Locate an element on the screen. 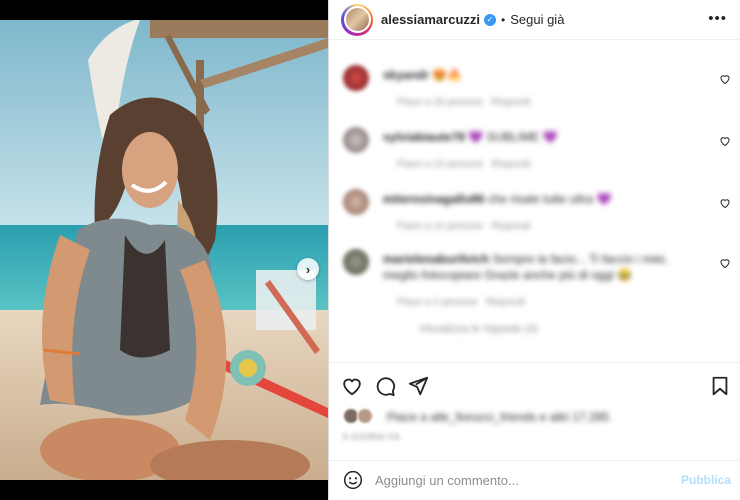 The width and height of the screenshot is (740, 500). follow-status-button: Segui già is located at coordinates (537, 19).